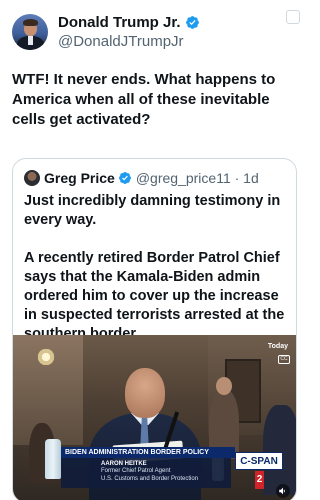 The image size is (320, 500). I want to click on author-display-name: Donald Trump Jr., so click(119, 23).